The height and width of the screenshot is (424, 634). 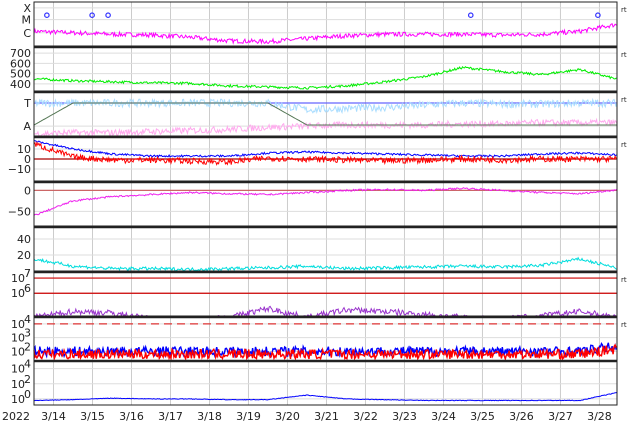 I want to click on series-Bz, so click(x=325, y=153).